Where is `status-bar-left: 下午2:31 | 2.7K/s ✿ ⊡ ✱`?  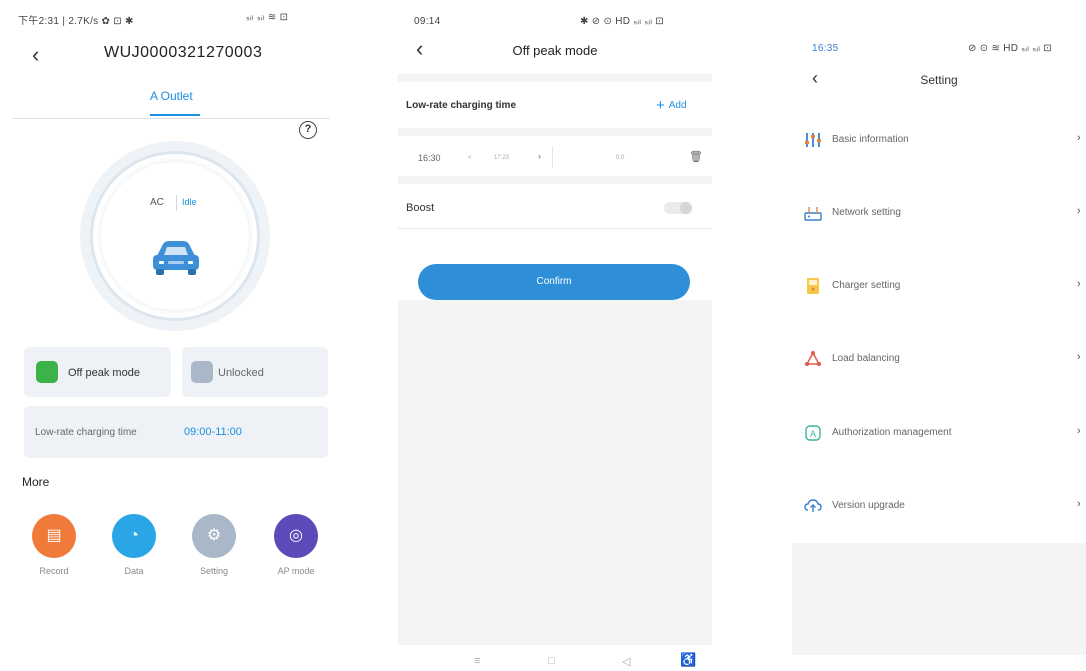 status-bar-left: 下午2:31 | 2.7K/s ✿ ⊡ ✱ is located at coordinates (76, 21).